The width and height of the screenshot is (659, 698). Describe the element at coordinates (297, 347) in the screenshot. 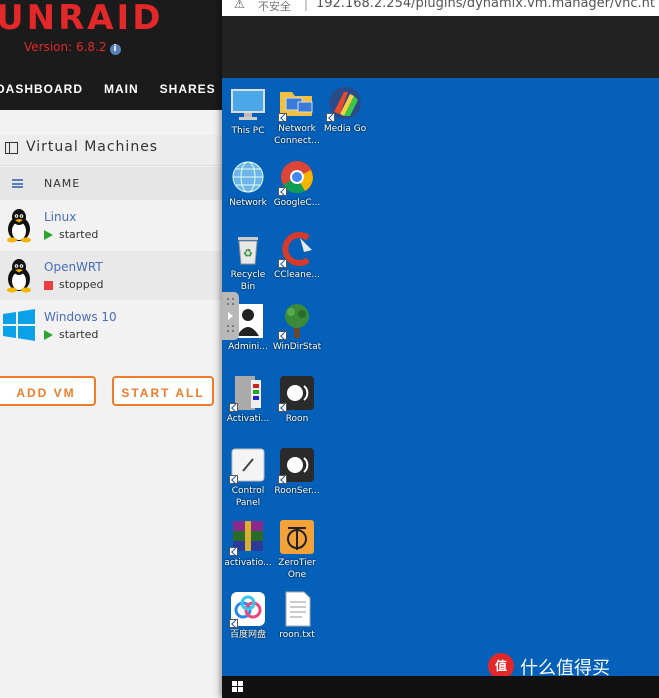

I see `icon-label: WinDirStat` at that location.